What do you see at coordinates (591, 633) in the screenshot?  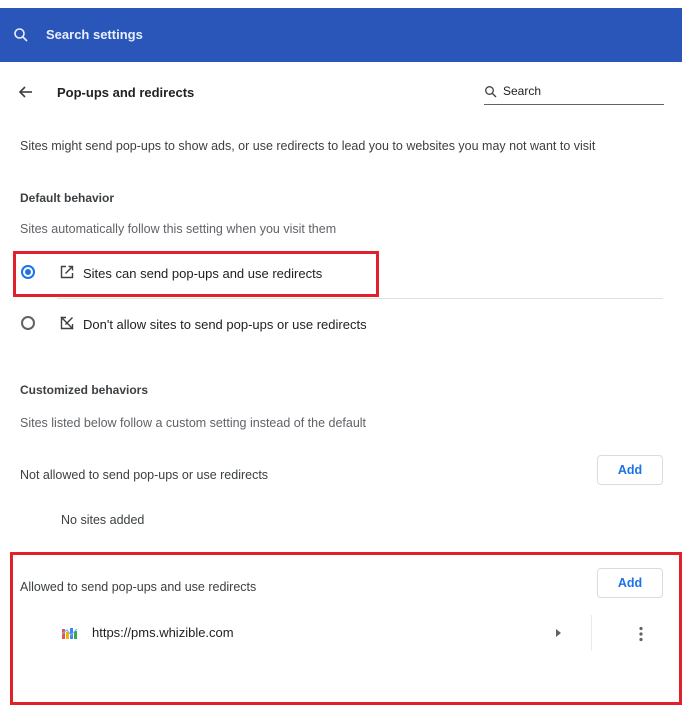 I see `row-separator` at bounding box center [591, 633].